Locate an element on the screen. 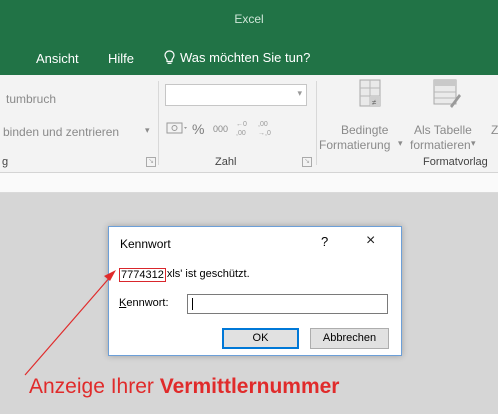 Image resolution: width=498 pixels, height=414 pixels. annotation-bold: Vermittlernummer is located at coordinates (249, 386).